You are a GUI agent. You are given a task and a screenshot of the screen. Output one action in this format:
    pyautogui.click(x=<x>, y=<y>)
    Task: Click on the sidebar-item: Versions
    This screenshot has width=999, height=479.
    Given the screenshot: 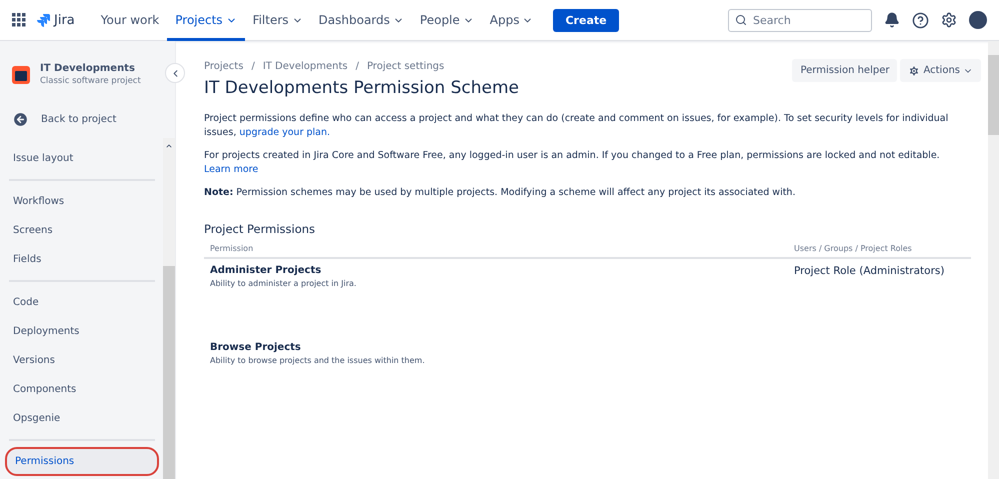 What is the action you would take?
    pyautogui.click(x=82, y=360)
    